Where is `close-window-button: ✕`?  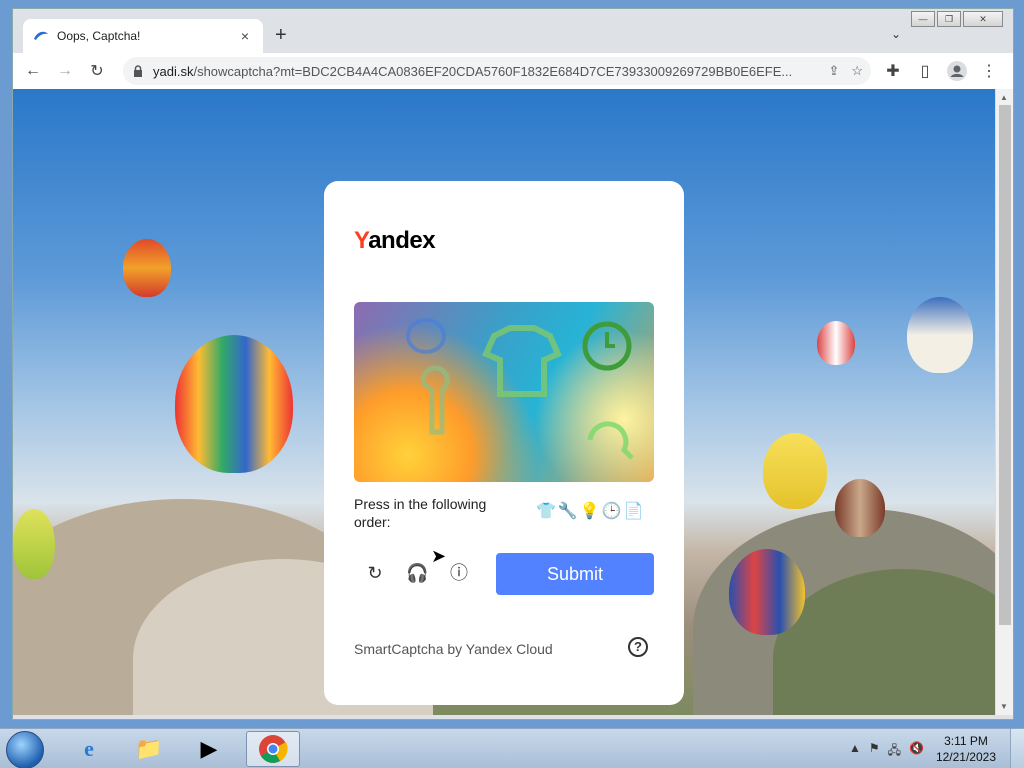 close-window-button: ✕ is located at coordinates (983, 19).